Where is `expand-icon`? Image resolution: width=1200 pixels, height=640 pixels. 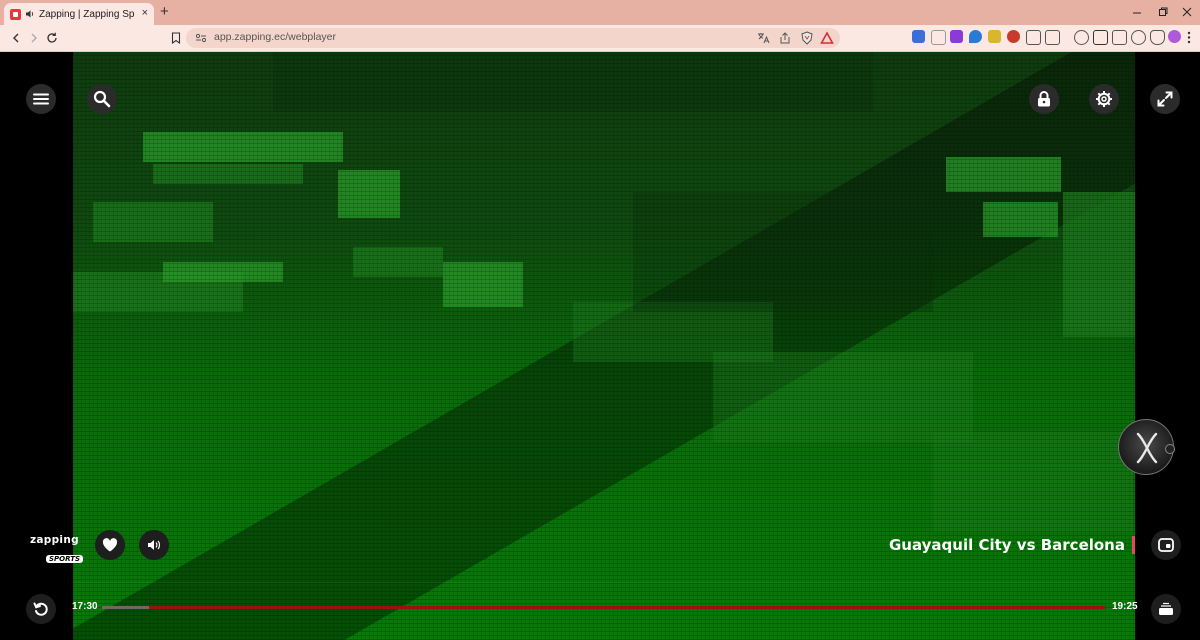 expand-icon is located at coordinates (1165, 99).